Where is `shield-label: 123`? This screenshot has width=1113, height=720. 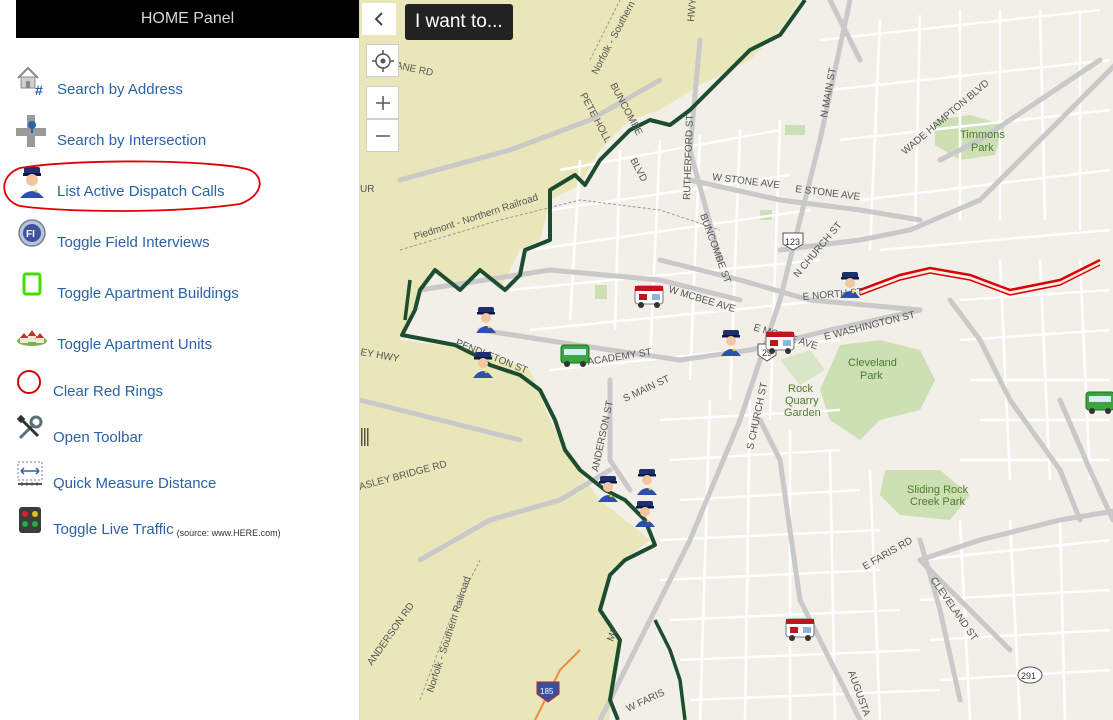 shield-label: 123 is located at coordinates (792, 242).